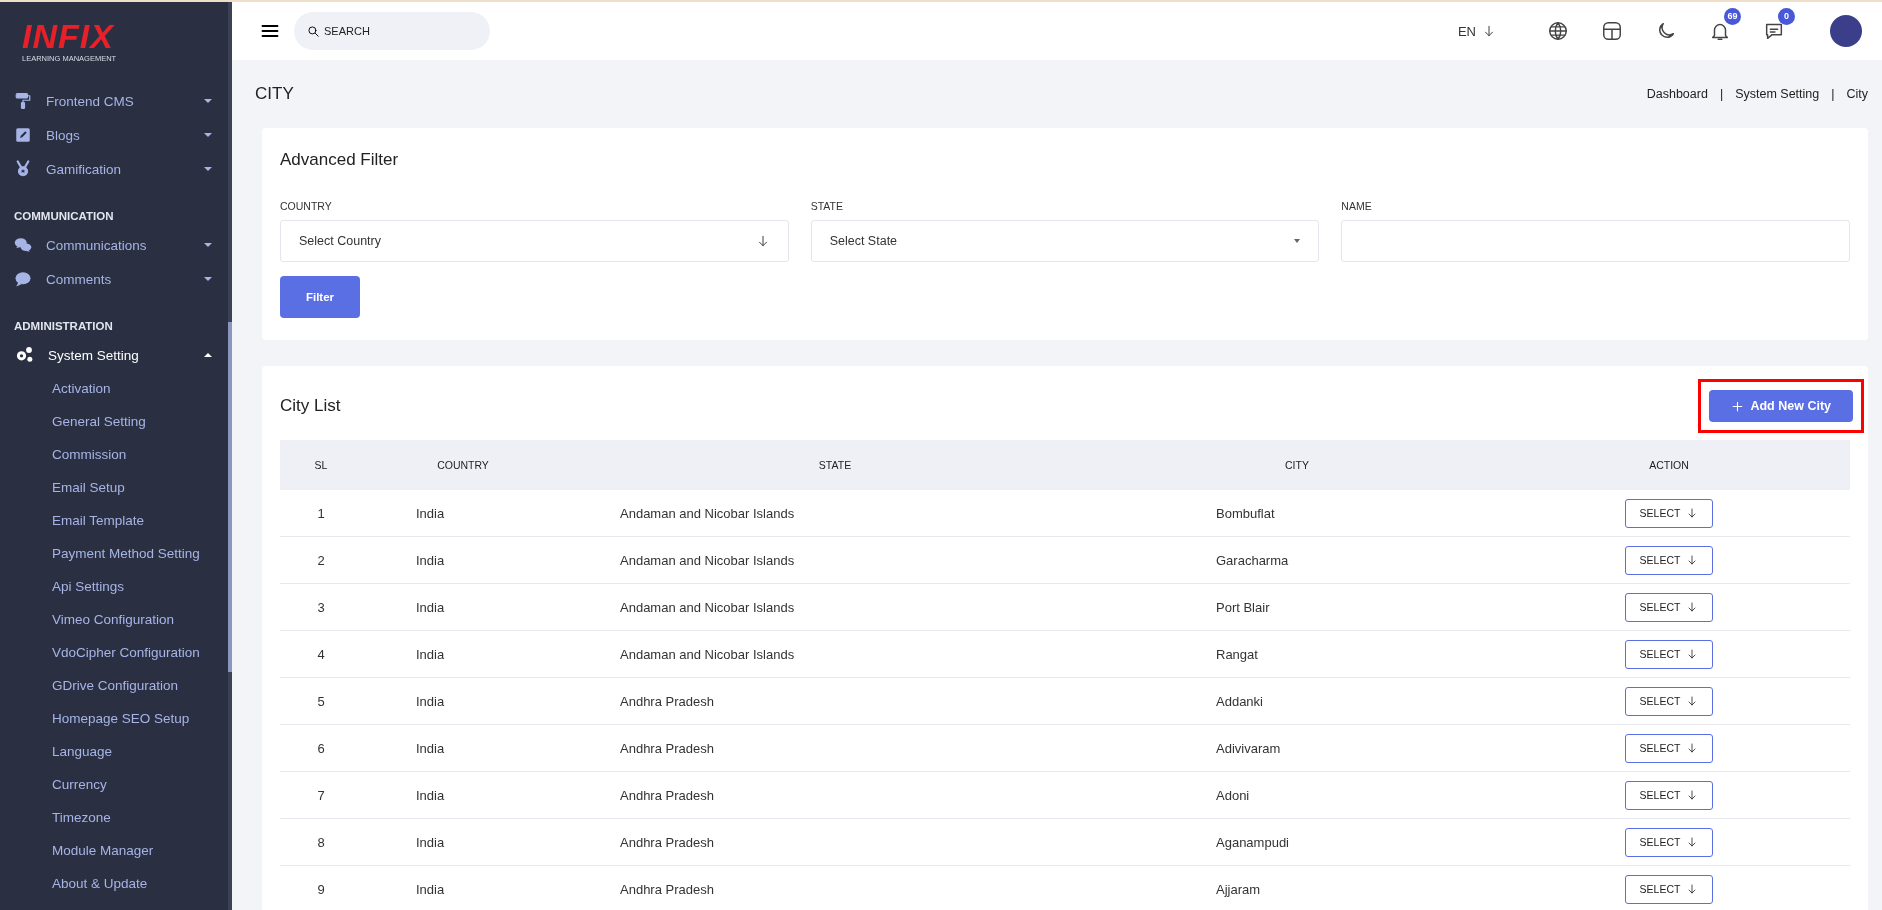  I want to click on table-cell: Port Blair, so click(1243, 607).